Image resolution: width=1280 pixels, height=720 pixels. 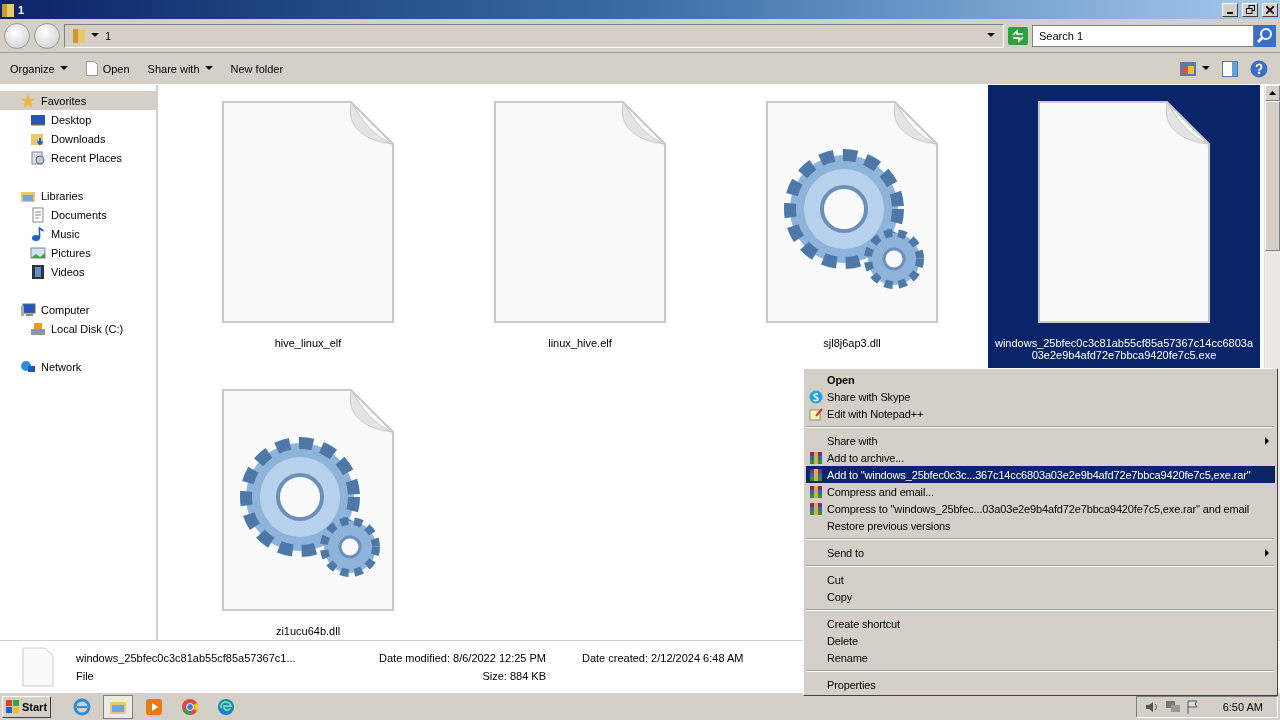 What do you see at coordinates (1040, 379) in the screenshot?
I see `menu-item: Open` at bounding box center [1040, 379].